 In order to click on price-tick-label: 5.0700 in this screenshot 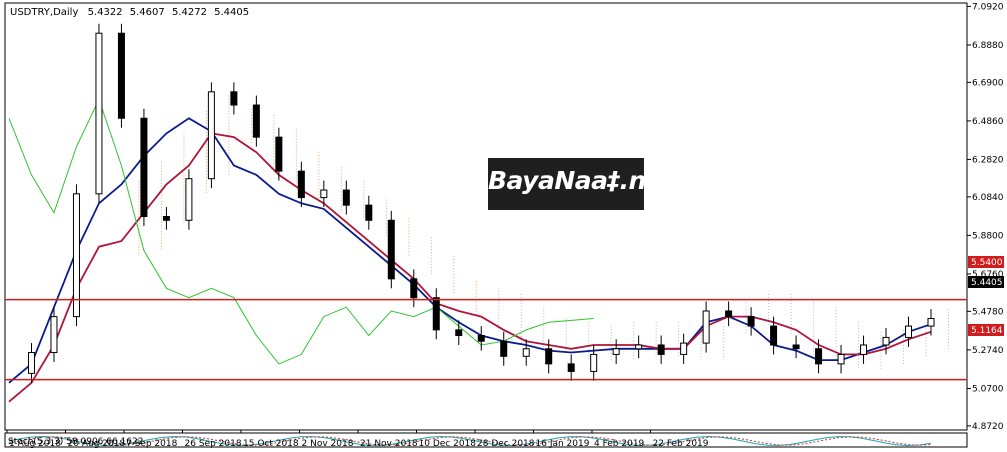, I will do `click(988, 389)`.